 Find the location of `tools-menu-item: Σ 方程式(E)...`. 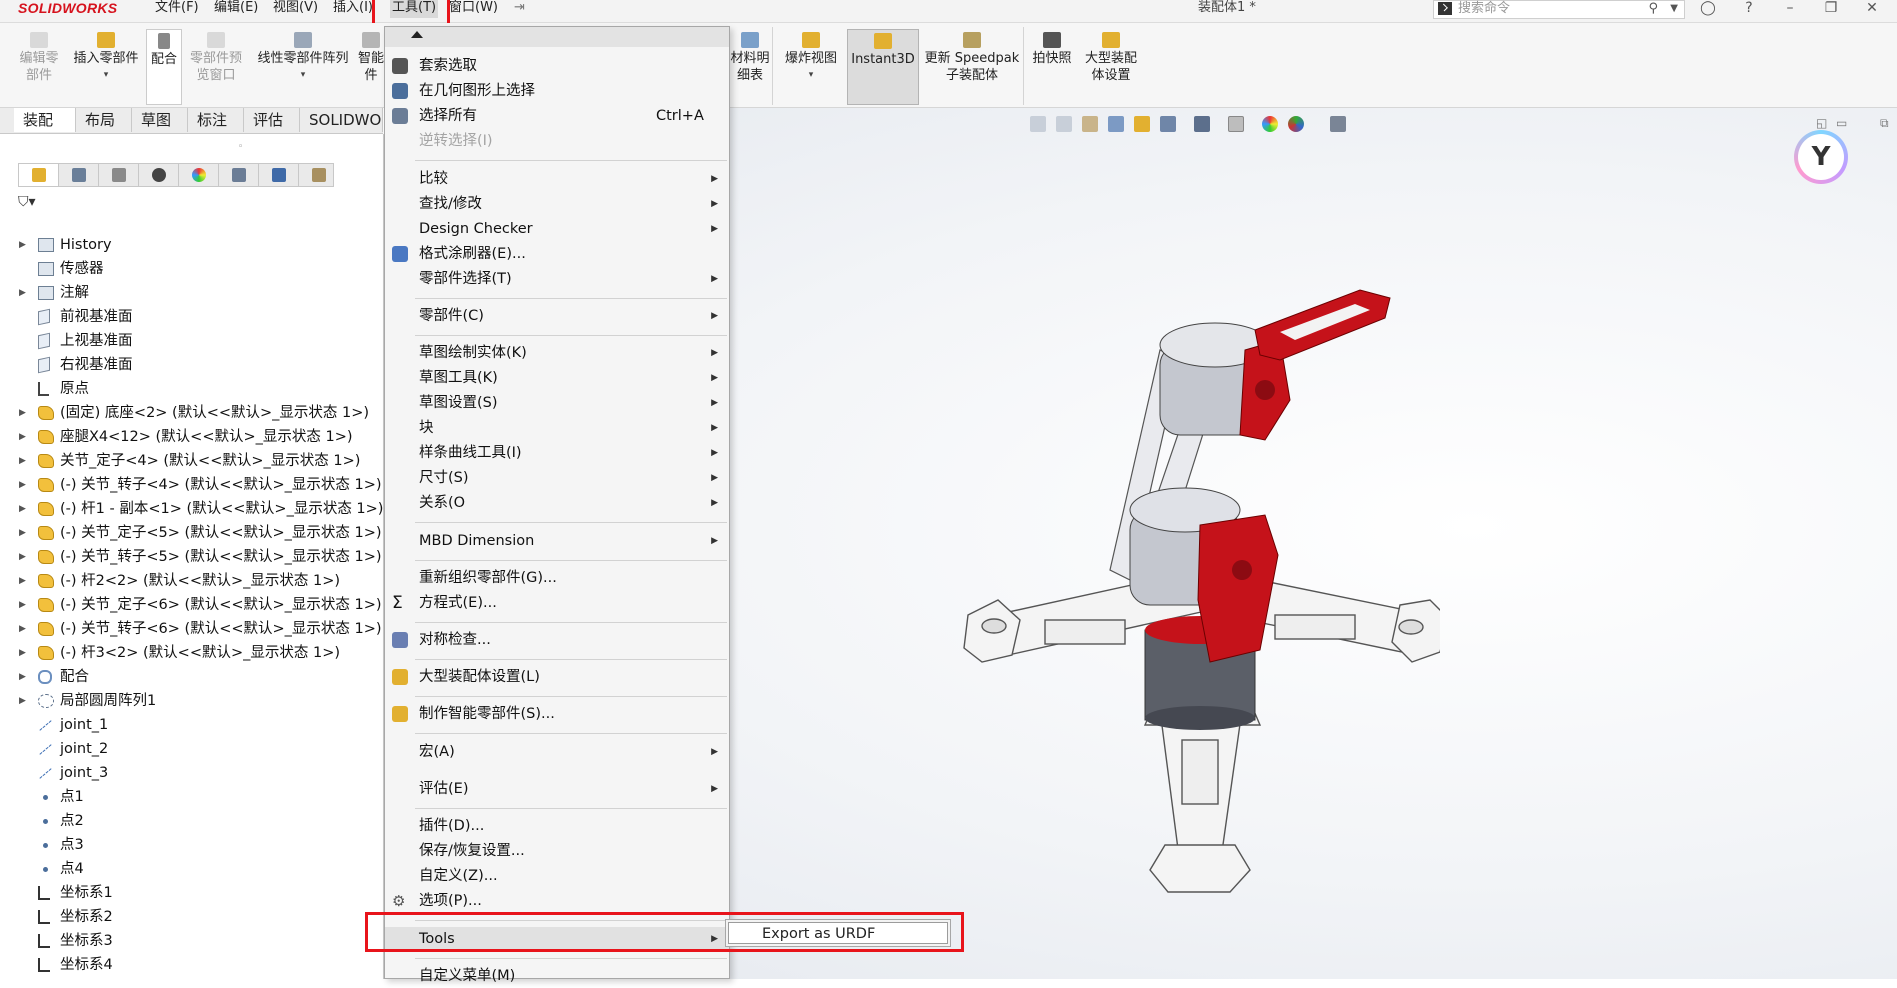

tools-menu-item: Σ 方程式(E)... is located at coordinates (557, 603).